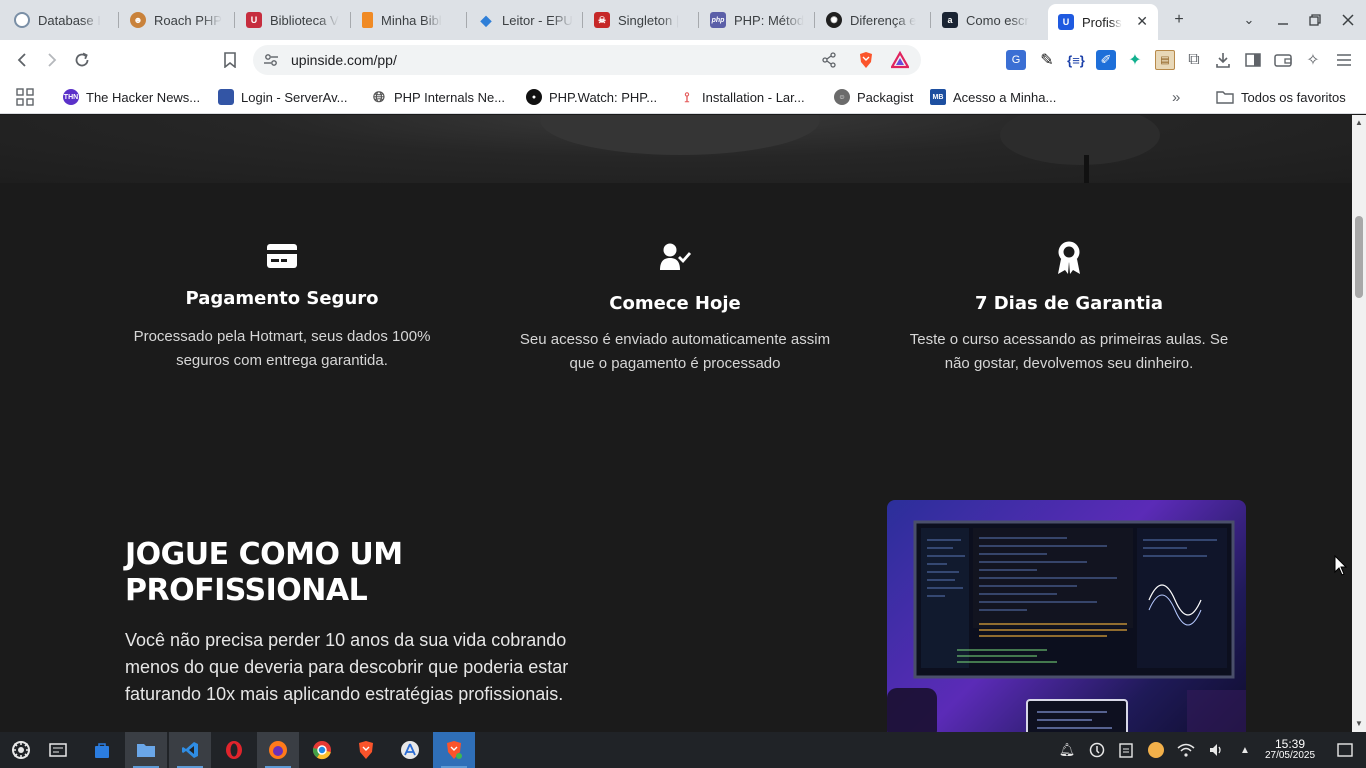 This screenshot has height=768, width=1366. I want to click on weather-tray-icon, so click(1156, 750).